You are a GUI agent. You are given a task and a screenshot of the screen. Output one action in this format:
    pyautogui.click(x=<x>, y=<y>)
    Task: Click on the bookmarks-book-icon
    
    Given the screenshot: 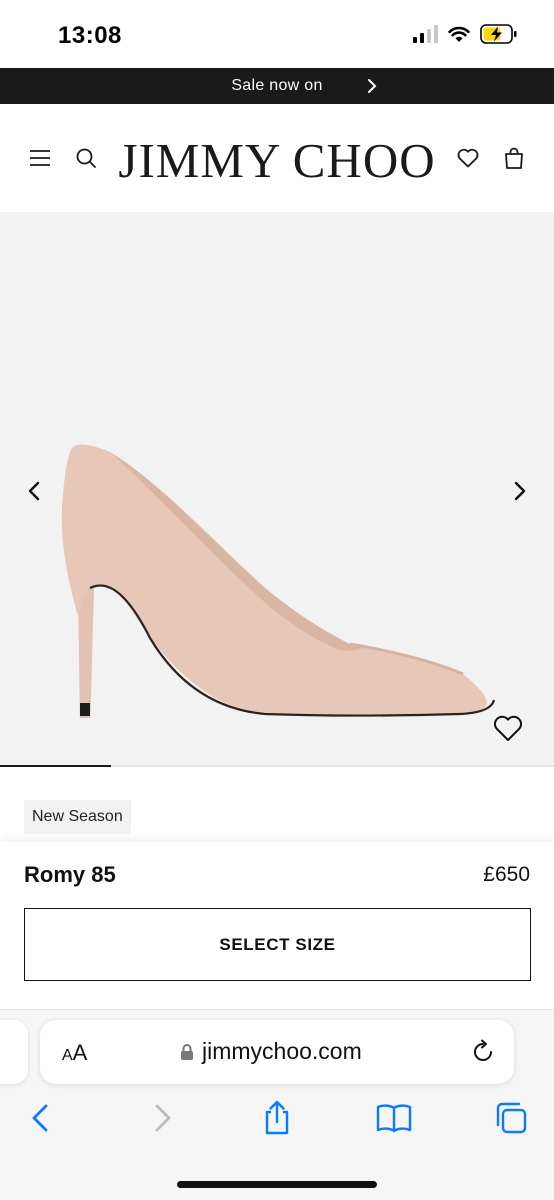 What is the action you would take?
    pyautogui.click(x=394, y=1118)
    